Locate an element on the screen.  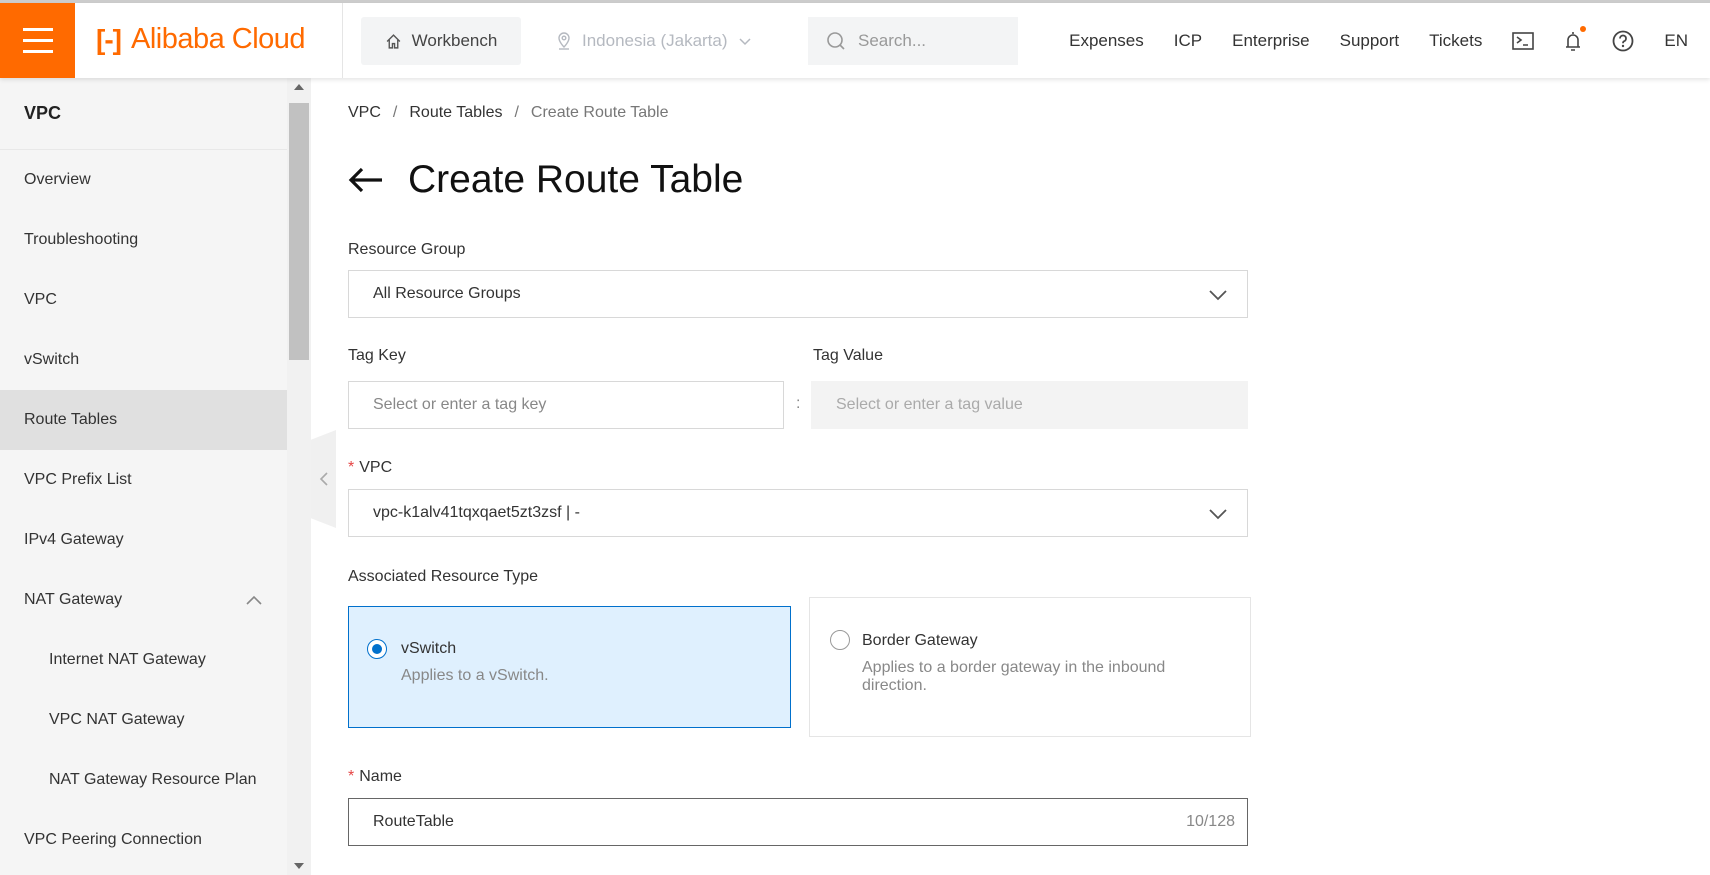
sidebar-item-label: IPv4 Gateway is located at coordinates (74, 539).